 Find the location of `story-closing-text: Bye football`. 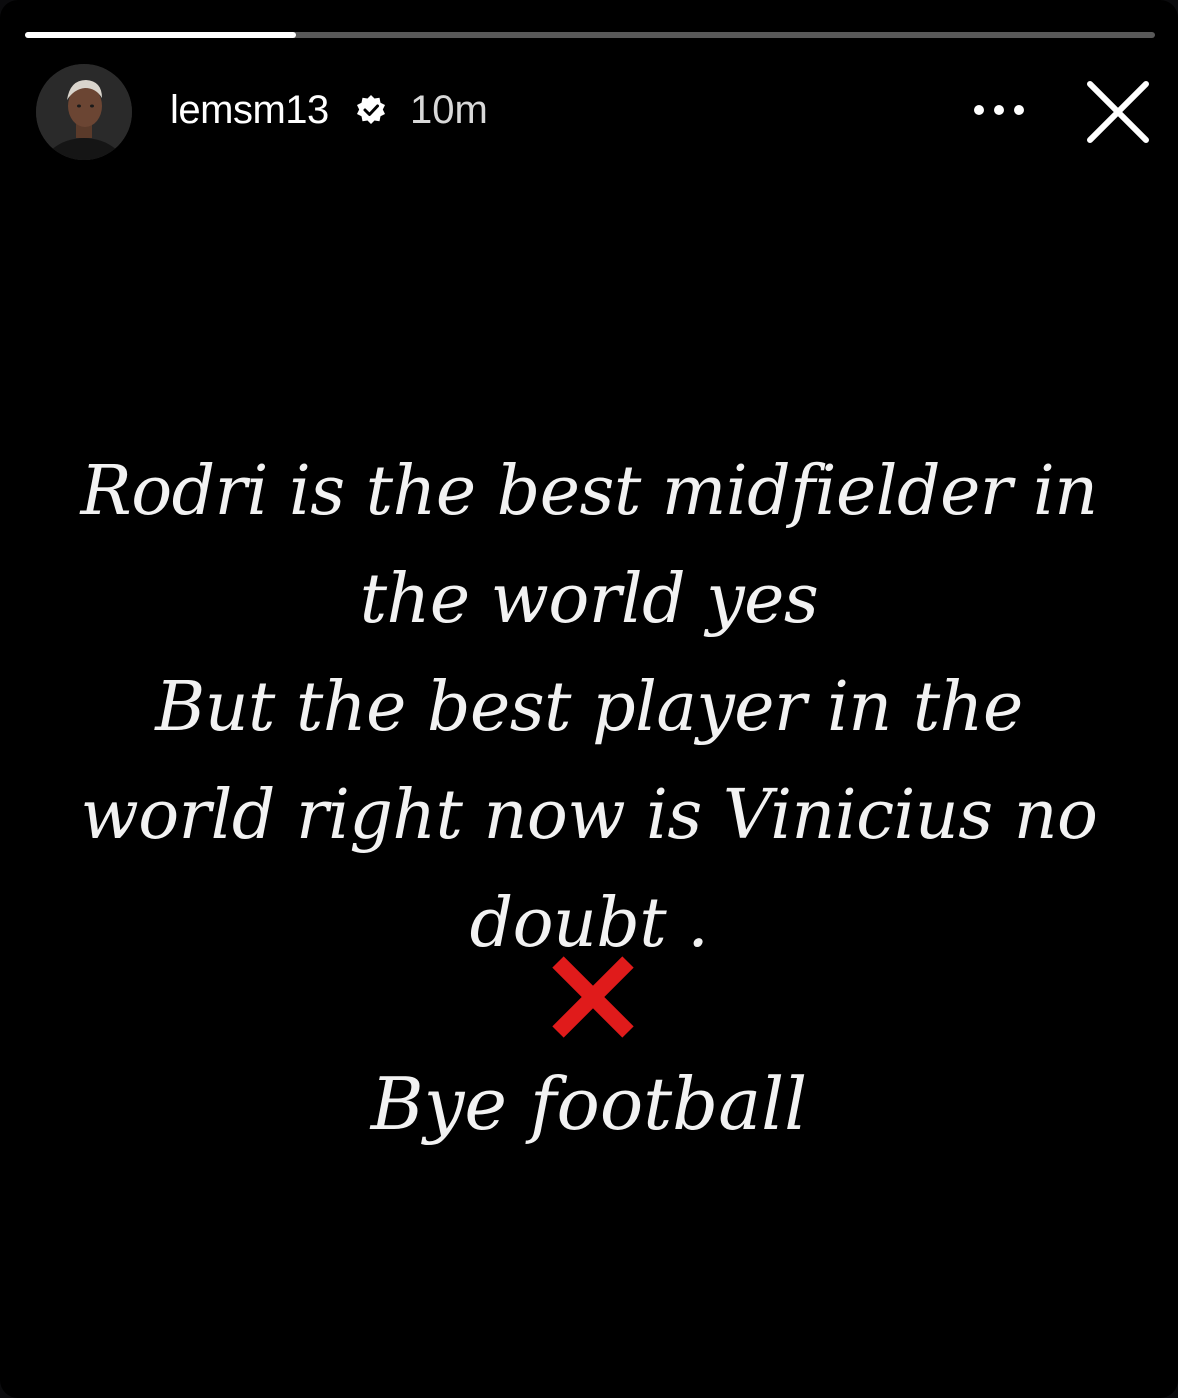

story-closing-text: Bye football is located at coordinates (589, 1104).